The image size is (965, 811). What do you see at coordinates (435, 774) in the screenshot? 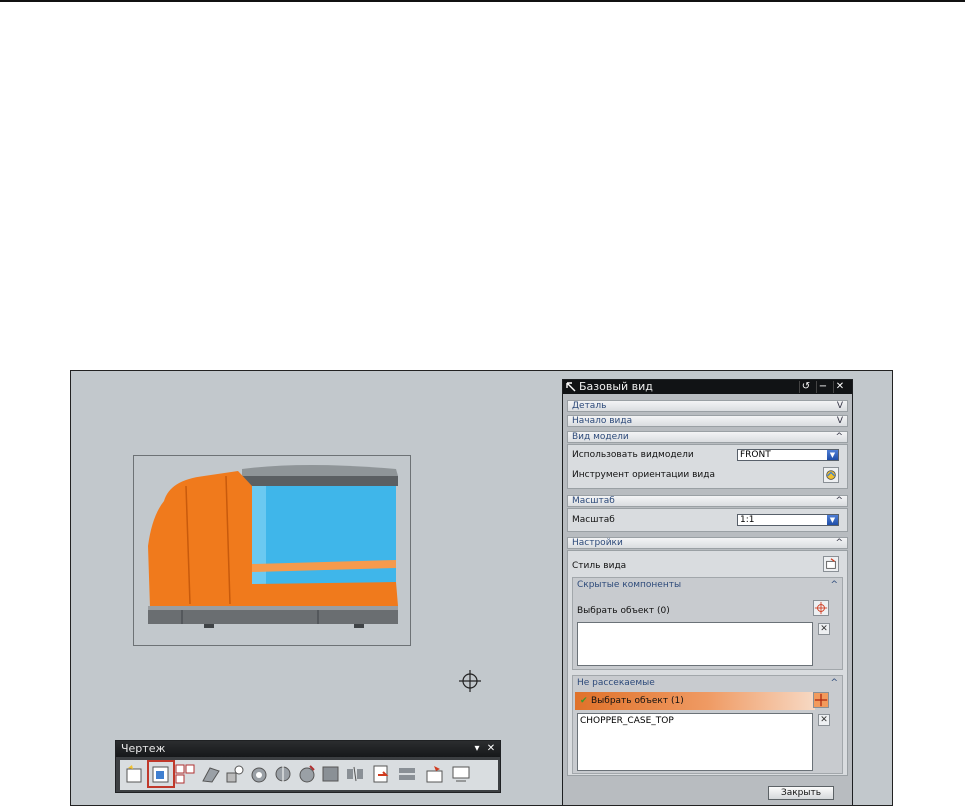
I see `drawing-display-icon` at bounding box center [435, 774].